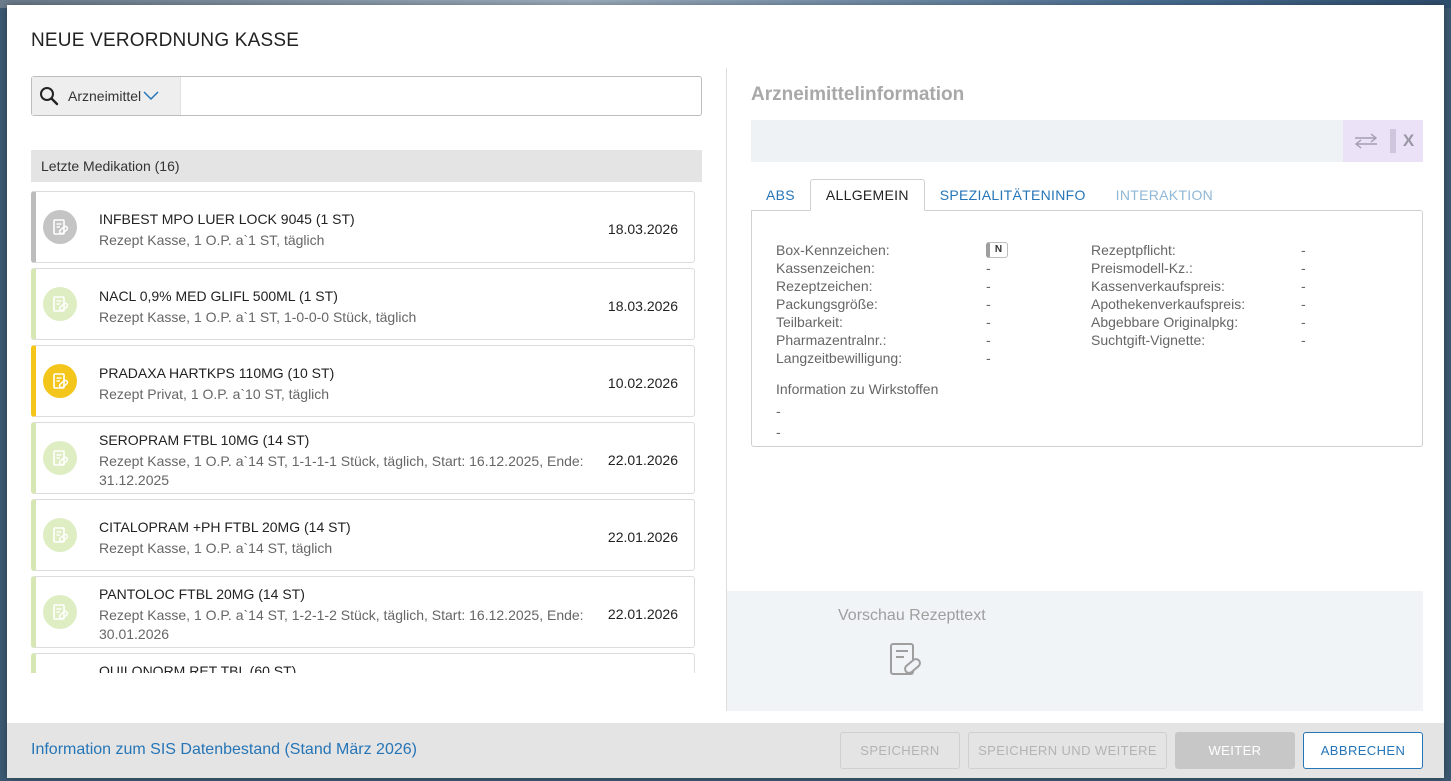 This screenshot has height=781, width=1451. I want to click on tab-allgemein: ALLGEMEIN, so click(867, 195).